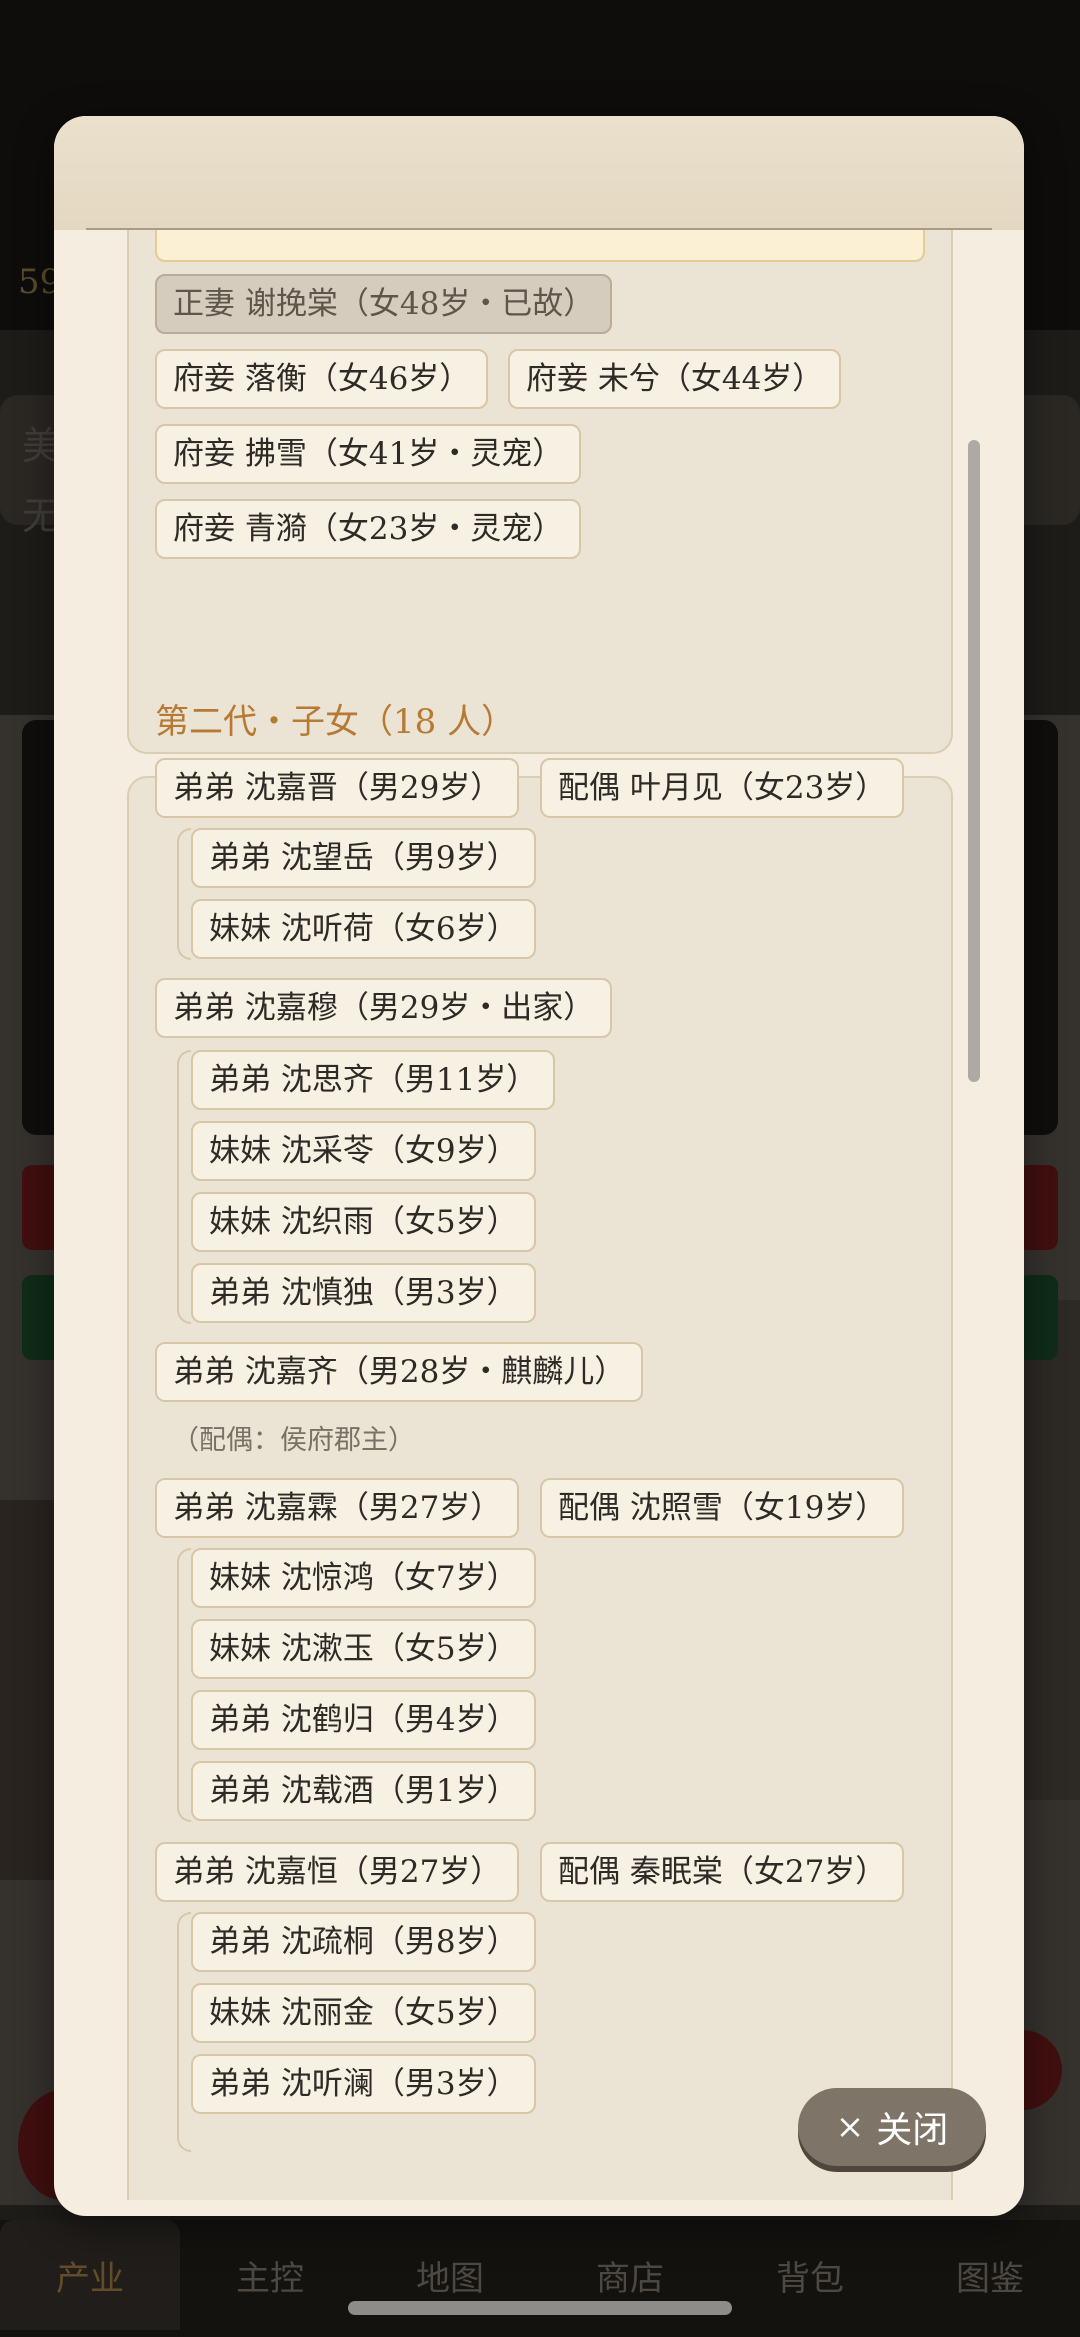 This screenshot has height=2337, width=1080. I want to click on child-chip: 弟弟 沈嘉霖（男27岁）, so click(337, 1508).